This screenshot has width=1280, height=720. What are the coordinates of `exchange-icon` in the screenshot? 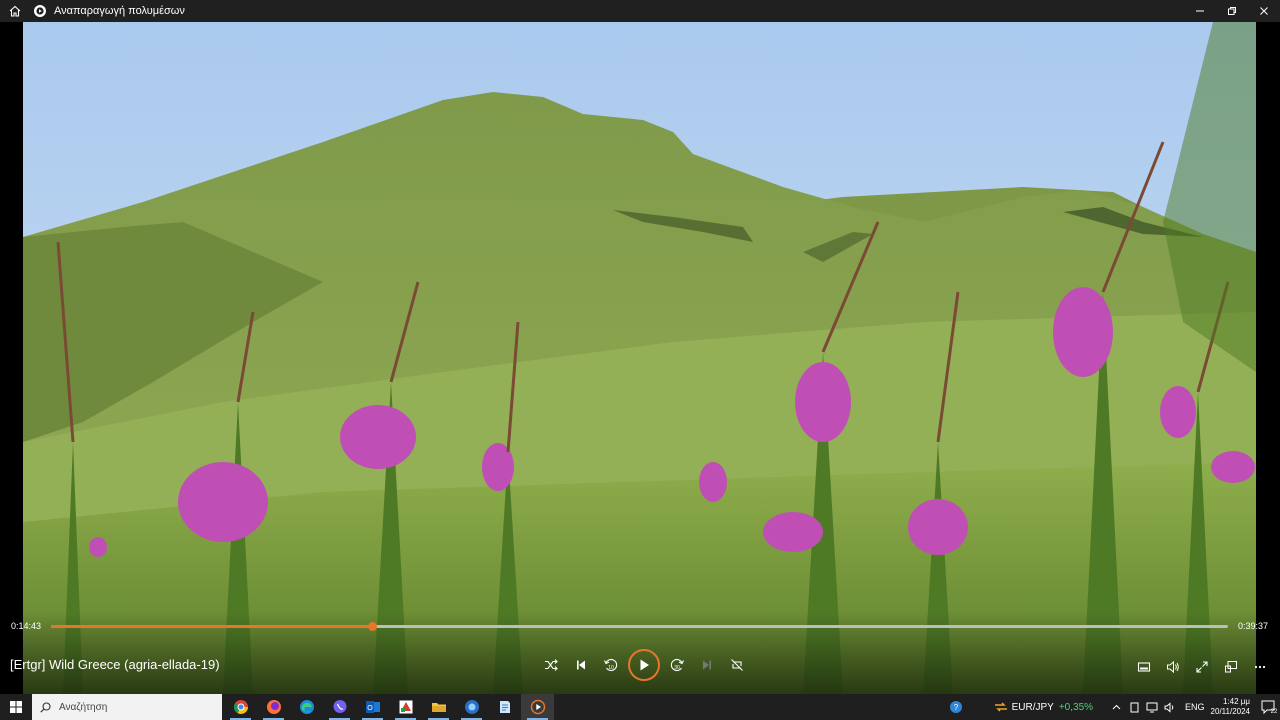 It's located at (1000, 707).